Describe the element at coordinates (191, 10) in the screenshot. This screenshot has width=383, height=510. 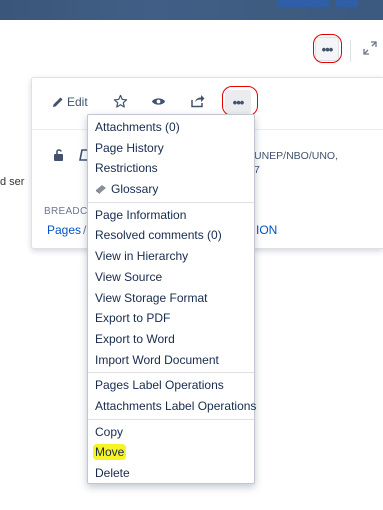
I see `top-banner` at that location.